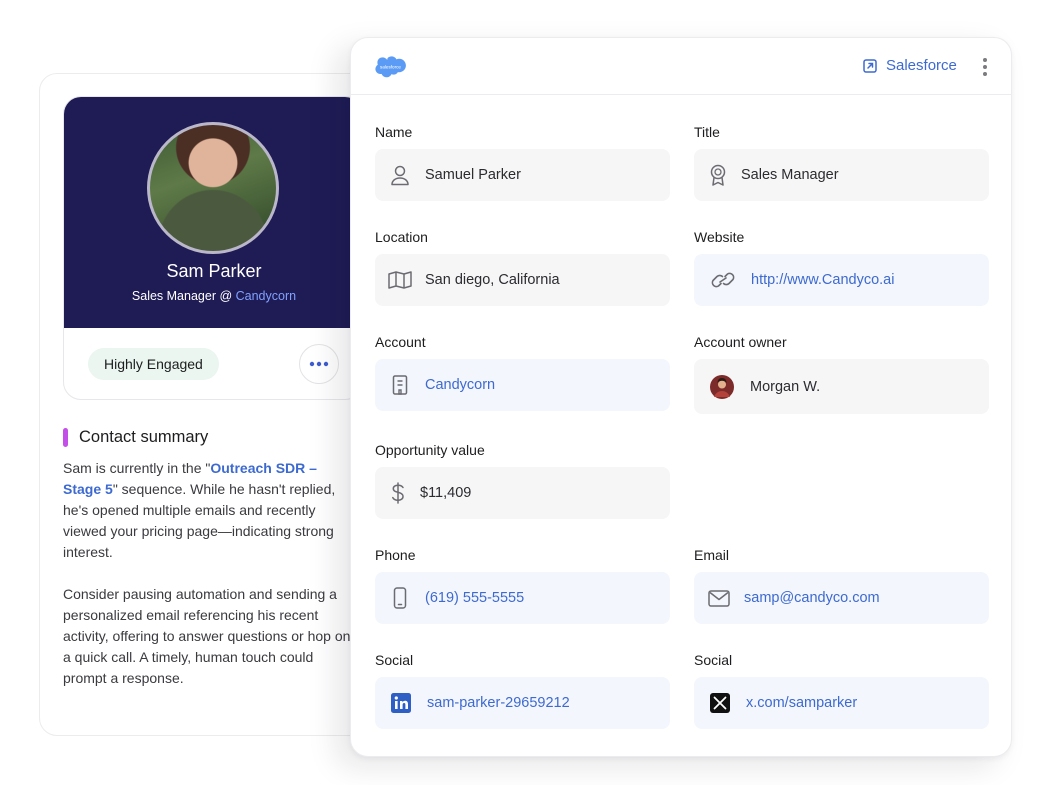 Image resolution: width=1043 pixels, height=785 pixels. What do you see at coordinates (430, 450) in the screenshot?
I see `opportunity-label: Opportunity value` at bounding box center [430, 450].